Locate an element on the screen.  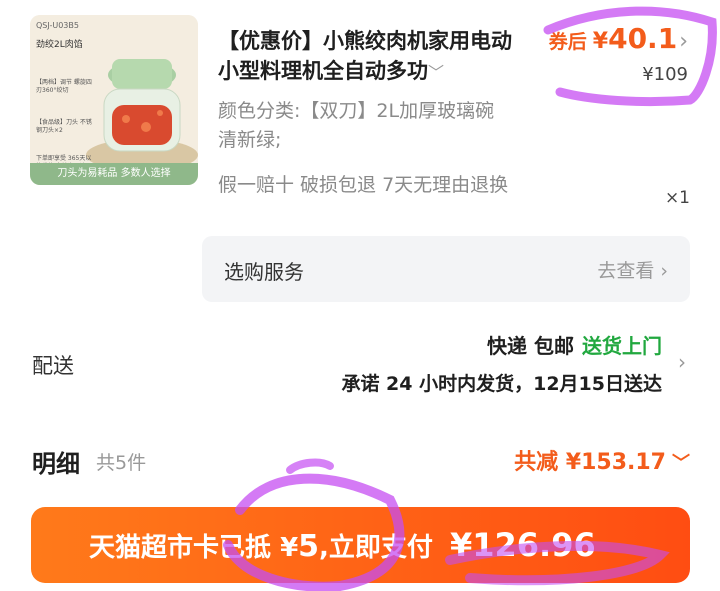
purchase-service-row: 选购服务 去查看 › is located at coordinates (446, 269).